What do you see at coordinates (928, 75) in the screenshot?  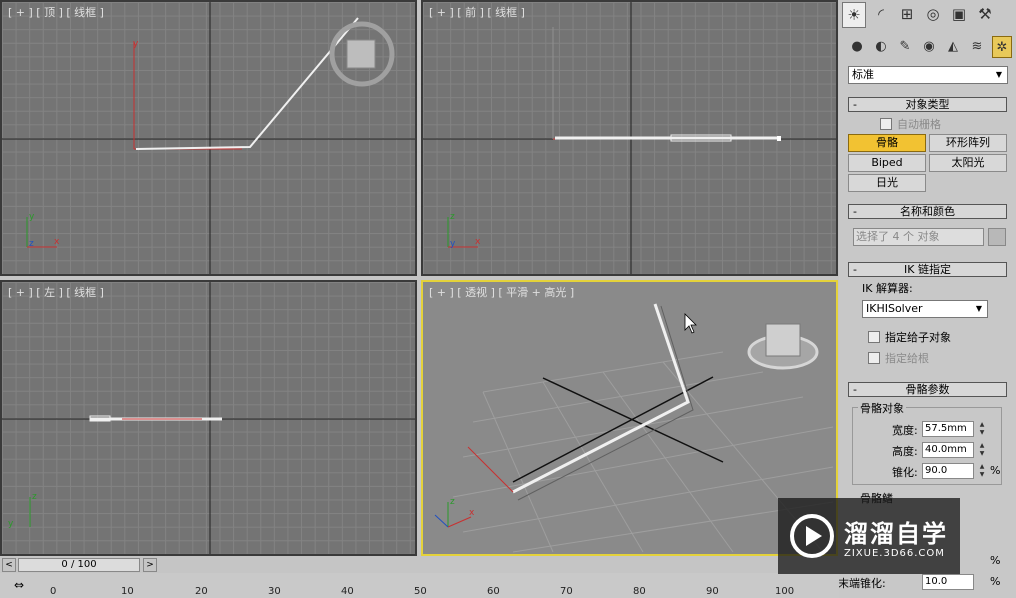 I see `category-dropdown: 标准 ▼` at bounding box center [928, 75].